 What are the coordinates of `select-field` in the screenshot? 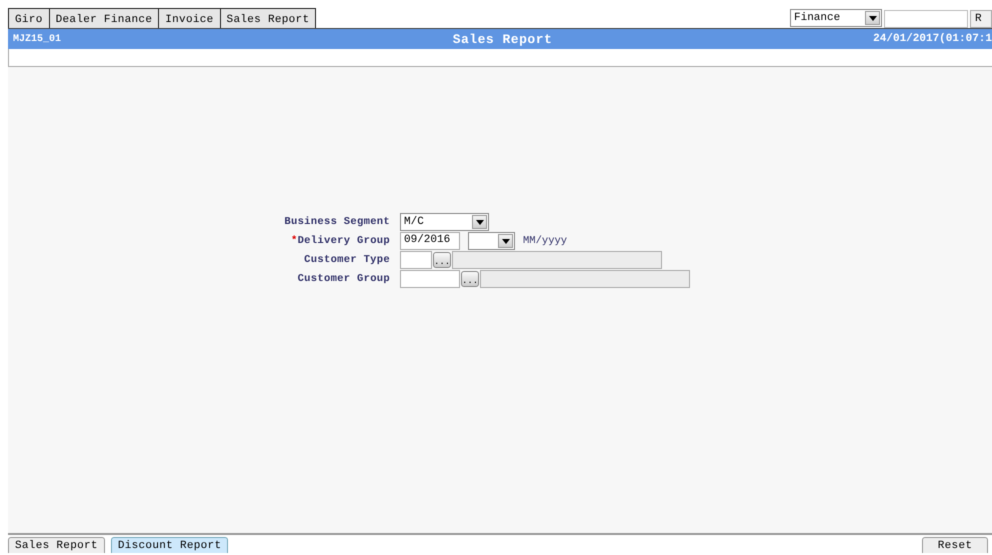 It's located at (491, 241).